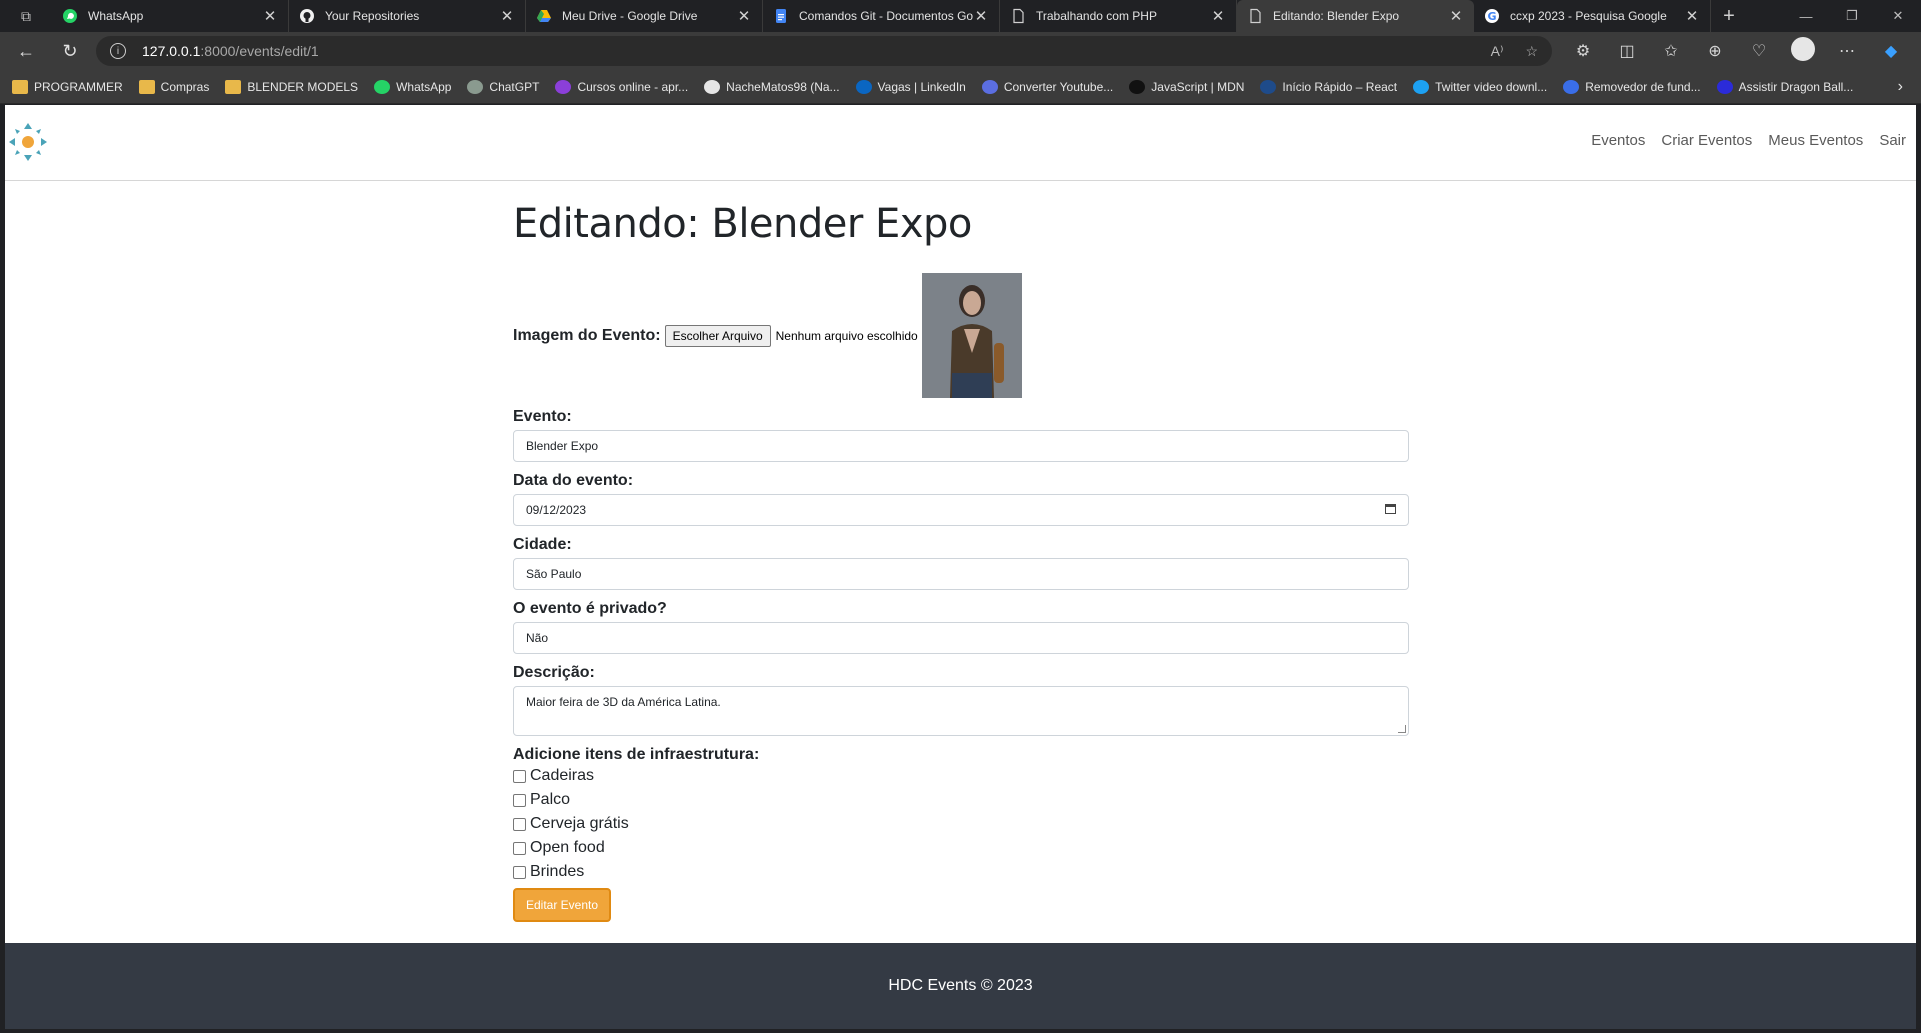 This screenshot has width=1921, height=1033. Describe the element at coordinates (1583, 51) in the screenshot. I see `extensions-icon: ⚙` at that location.